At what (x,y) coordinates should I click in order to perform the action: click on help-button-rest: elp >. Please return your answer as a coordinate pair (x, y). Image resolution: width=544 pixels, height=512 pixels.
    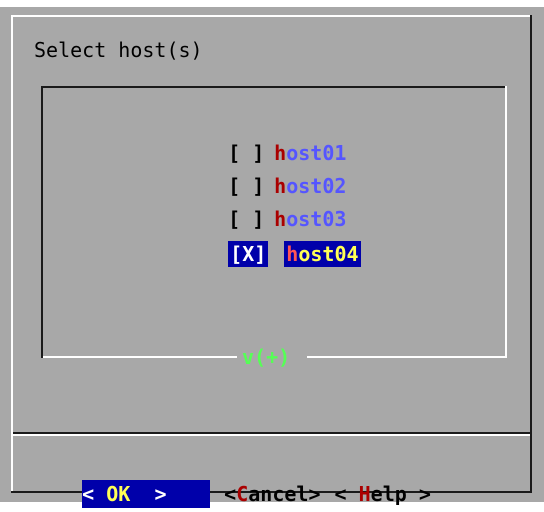
    Looking at the image, I should click on (400, 494).